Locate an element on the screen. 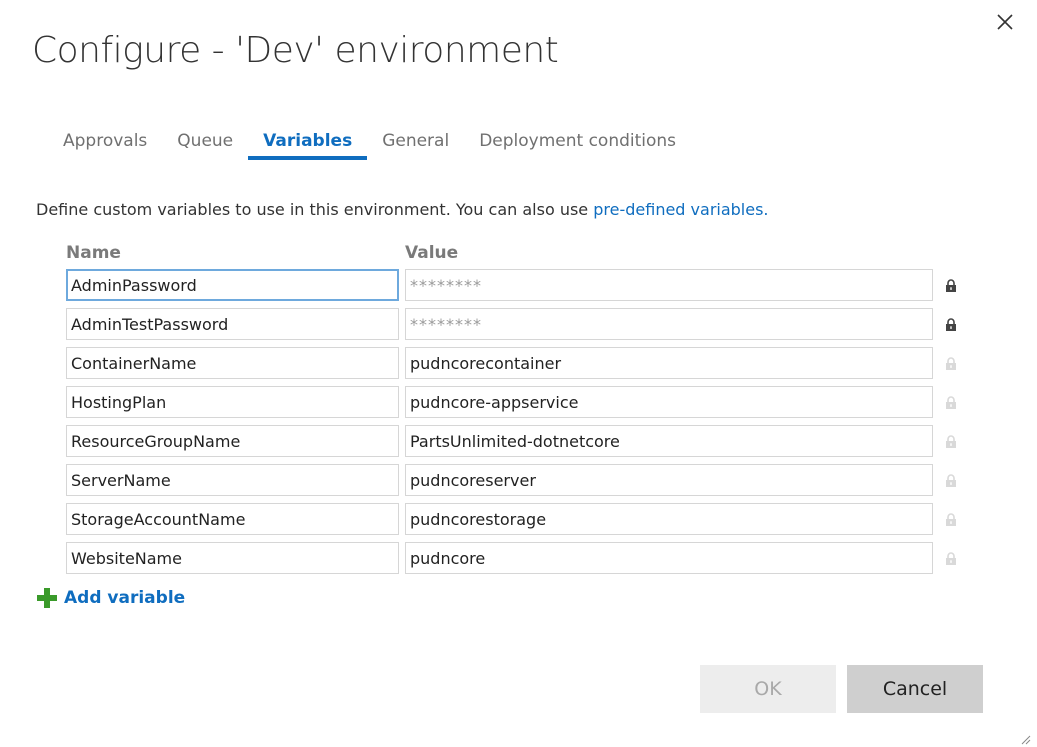  tab-queue: Queue is located at coordinates (205, 144).